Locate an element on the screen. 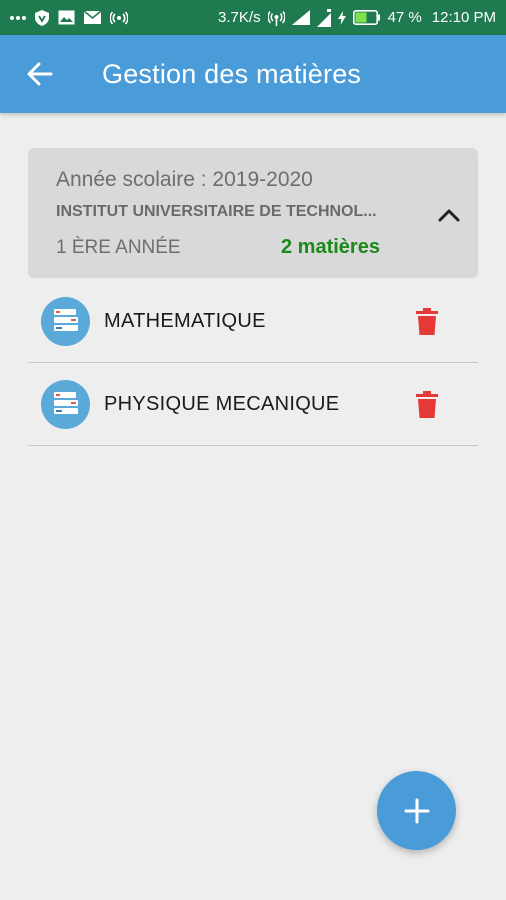 The image size is (506, 900). back-button is located at coordinates (40, 74).